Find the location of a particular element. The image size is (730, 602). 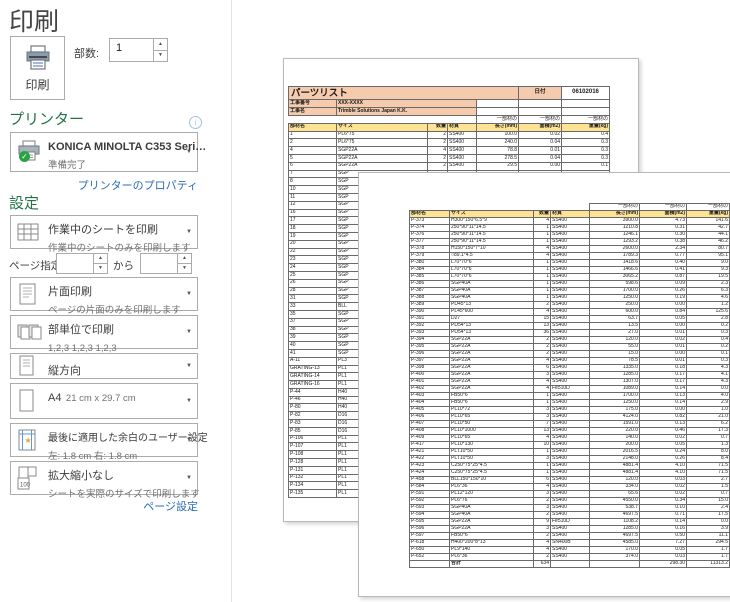

table-cell: 13 is located at coordinates (542, 431).